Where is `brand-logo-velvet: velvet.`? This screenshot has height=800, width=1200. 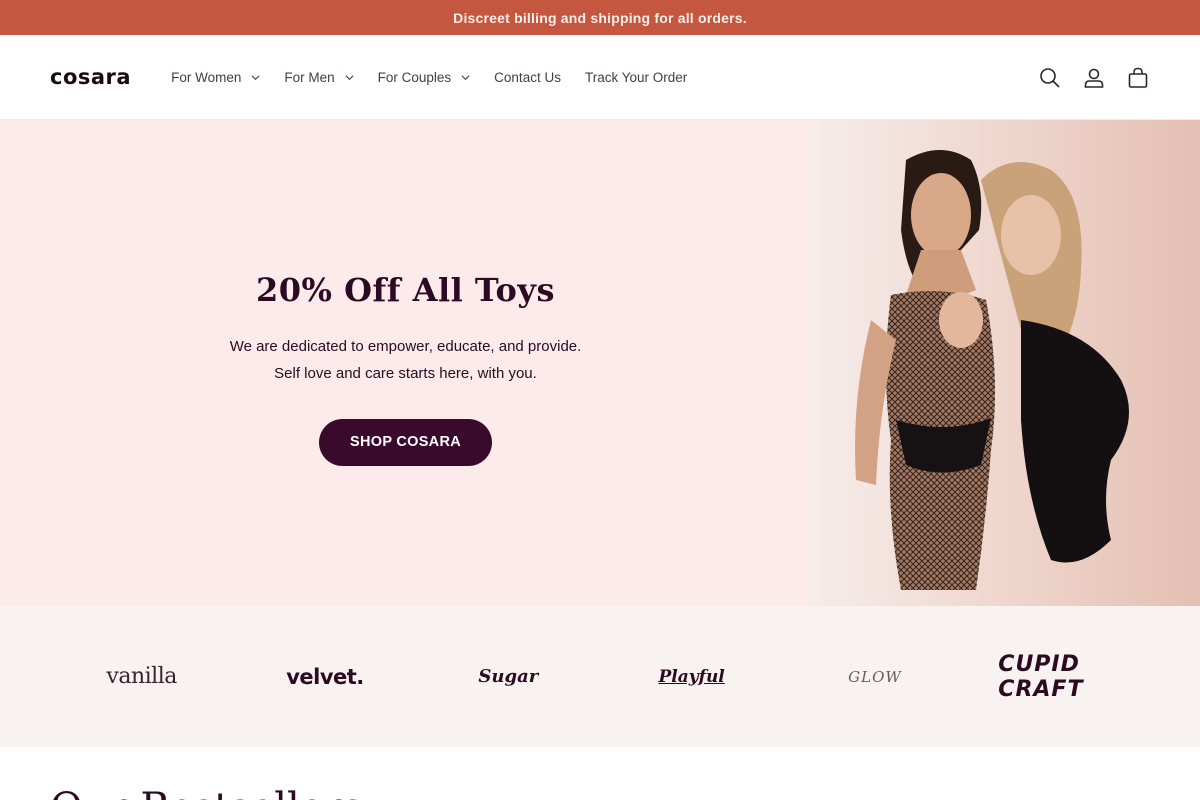
brand-logo-velvet: velvet. is located at coordinates (325, 677).